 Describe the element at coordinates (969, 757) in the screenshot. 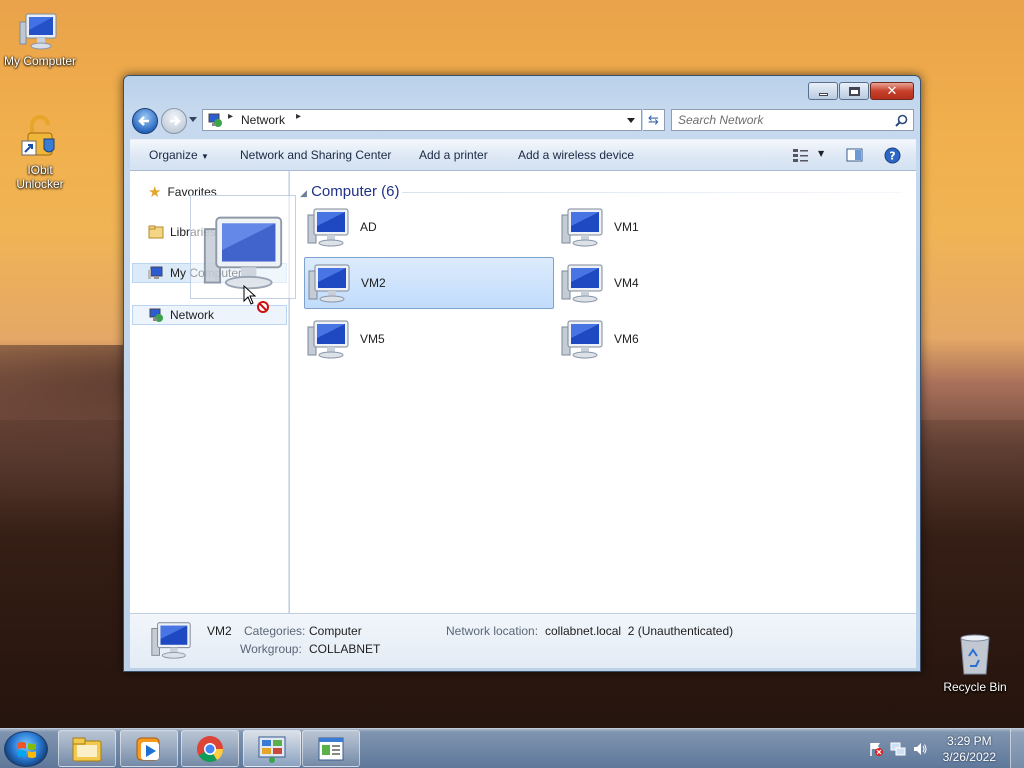

I see `clock-date: 3/26/2022` at that location.